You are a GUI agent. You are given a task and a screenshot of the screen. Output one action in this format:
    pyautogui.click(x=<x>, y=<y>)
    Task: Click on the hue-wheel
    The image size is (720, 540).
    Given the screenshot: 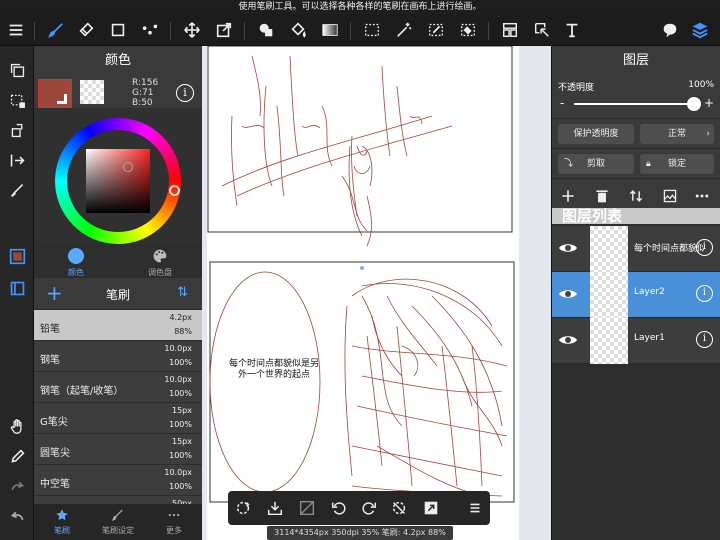 What is the action you would take?
    pyautogui.click(x=118, y=181)
    